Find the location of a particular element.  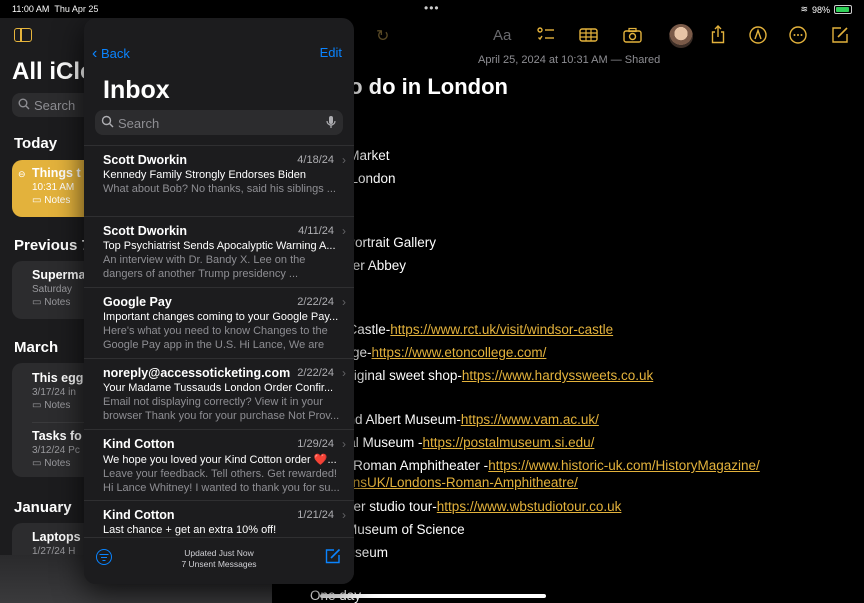

collaborator-avatar is located at coordinates (681, 36).